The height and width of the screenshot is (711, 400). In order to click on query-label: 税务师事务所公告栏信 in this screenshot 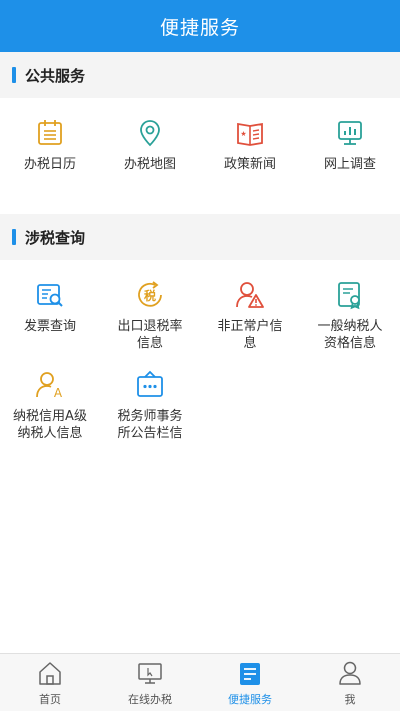, I will do `click(150, 425)`.